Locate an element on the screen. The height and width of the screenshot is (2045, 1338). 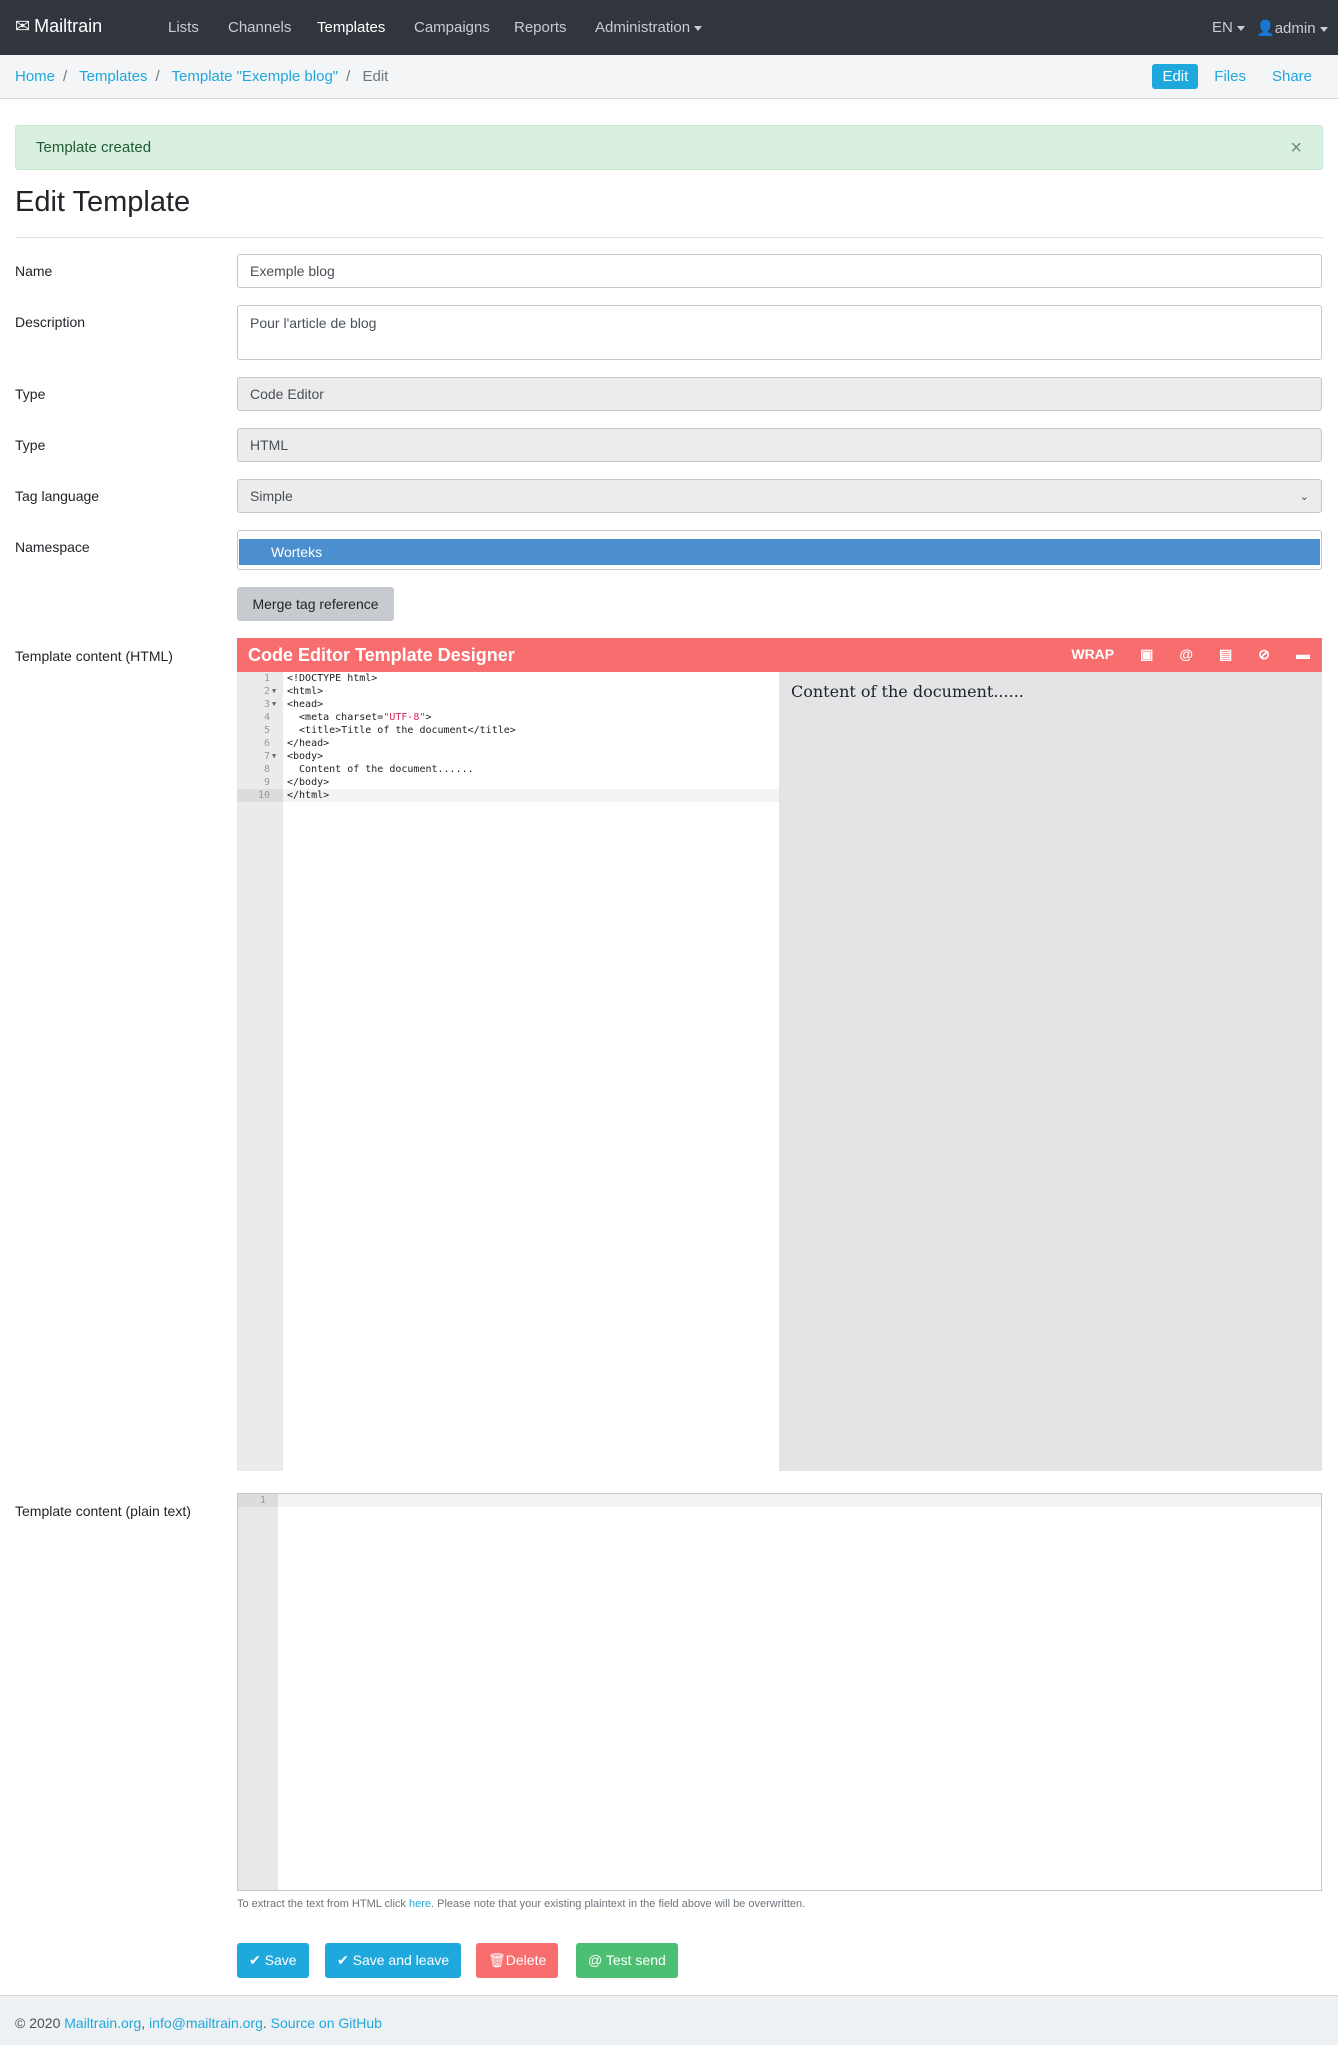
code-line: 9 </body> is located at coordinates (508, 782).